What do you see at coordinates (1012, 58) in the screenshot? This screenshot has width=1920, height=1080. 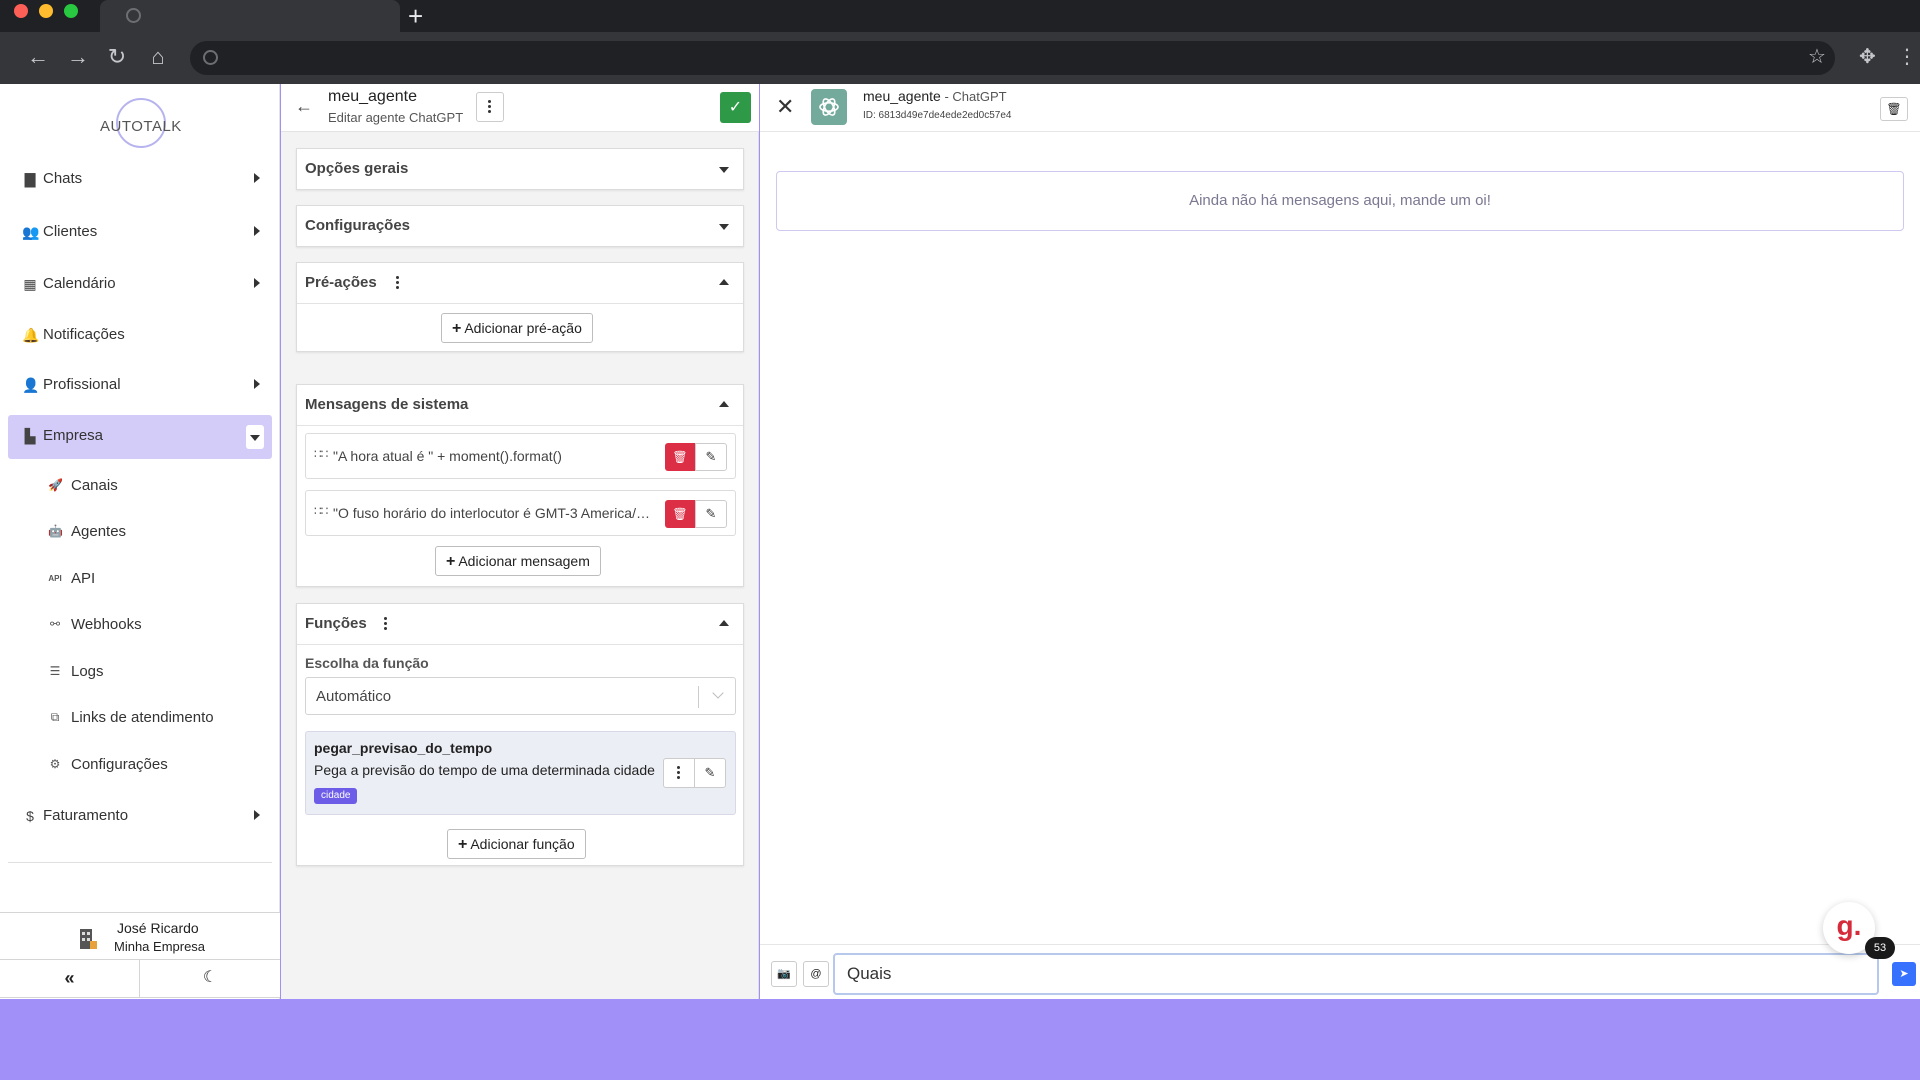 I see `address-bar` at bounding box center [1012, 58].